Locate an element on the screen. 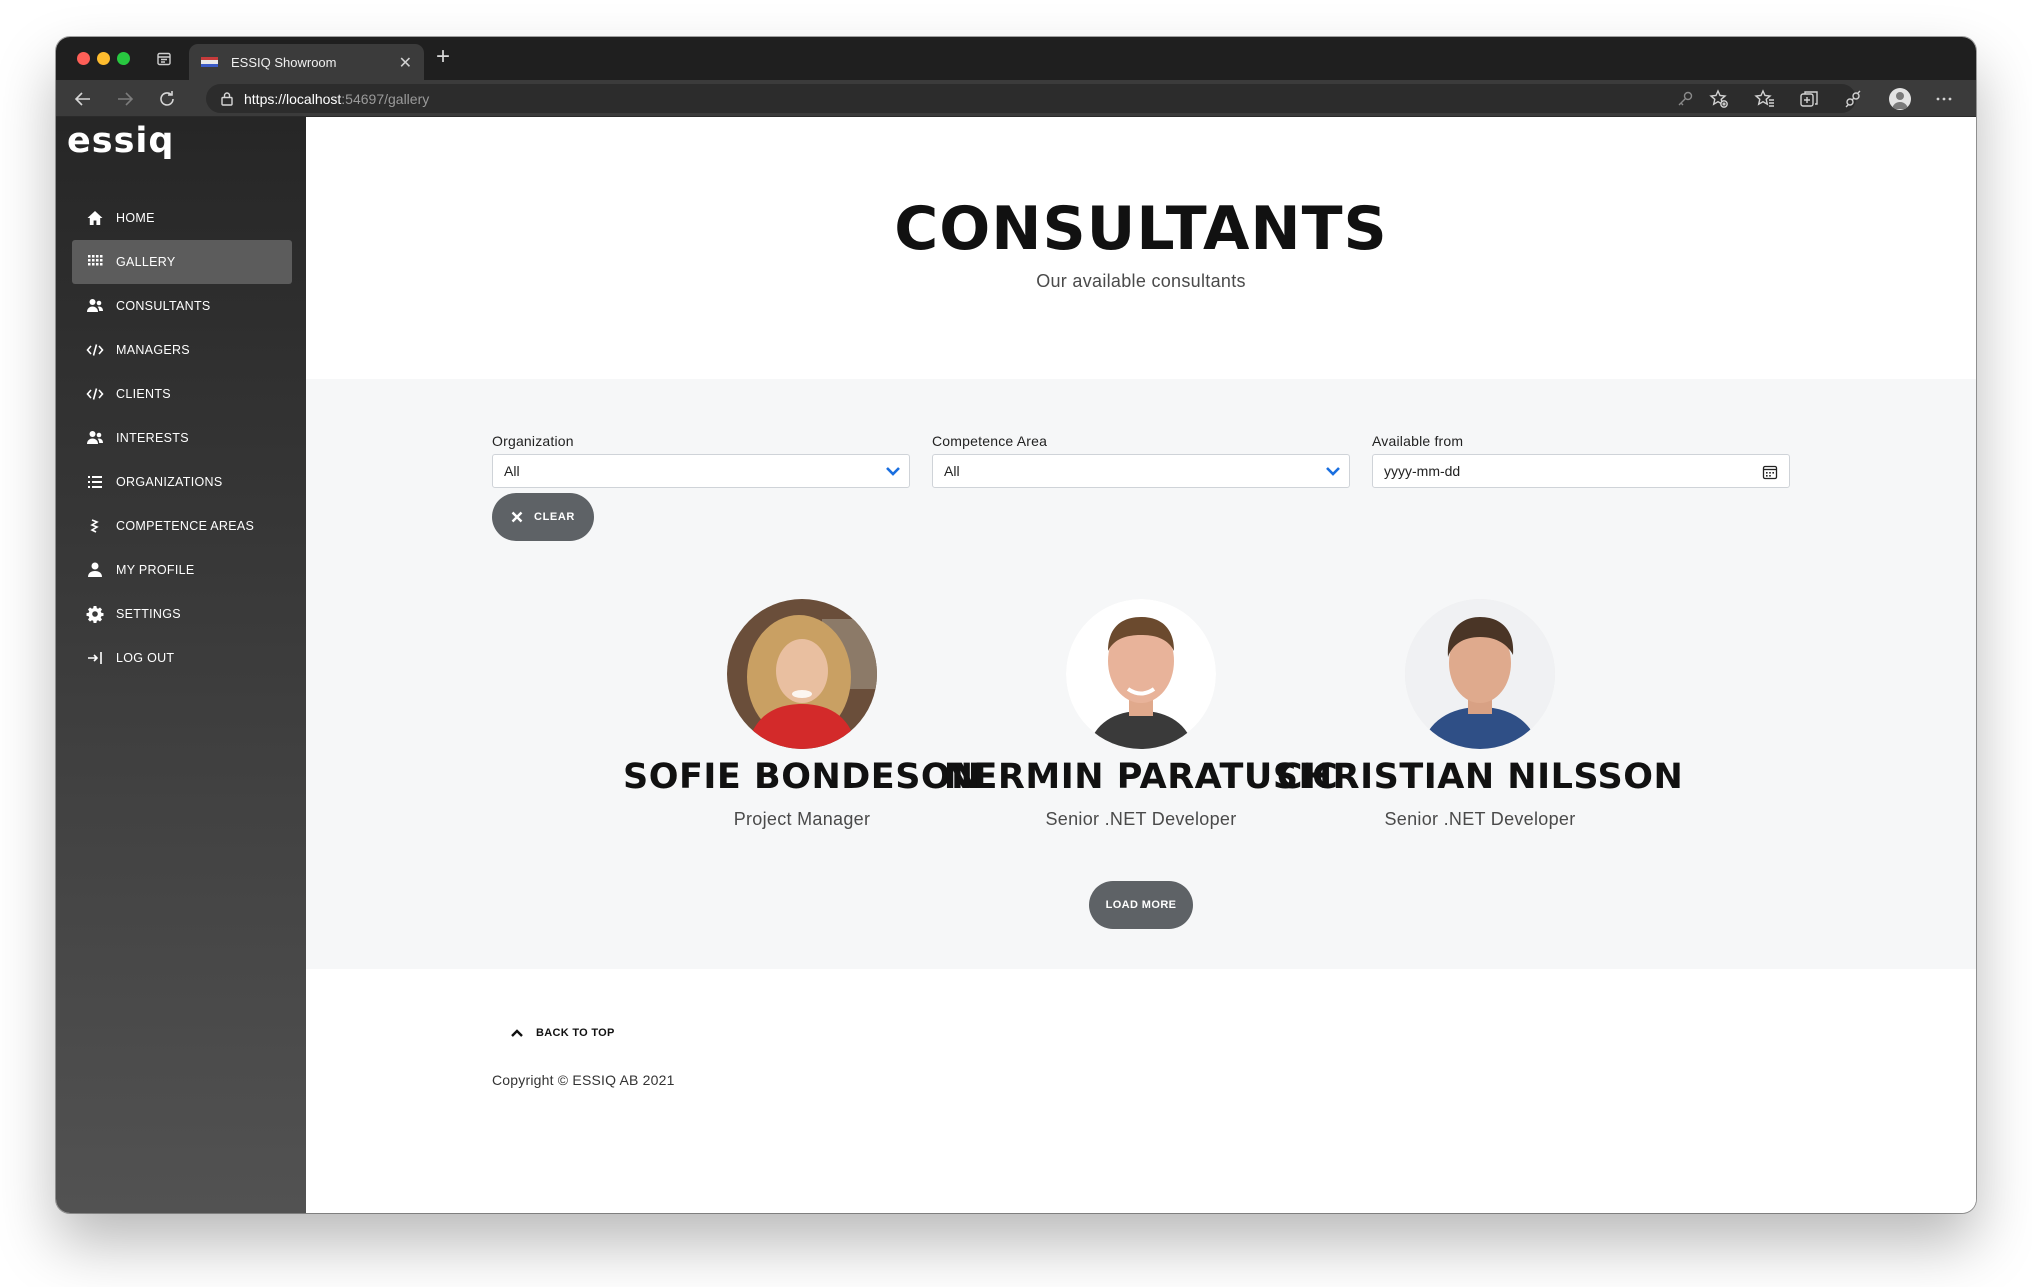 The width and height of the screenshot is (2032, 1287). reload-icon is located at coordinates (167, 99).